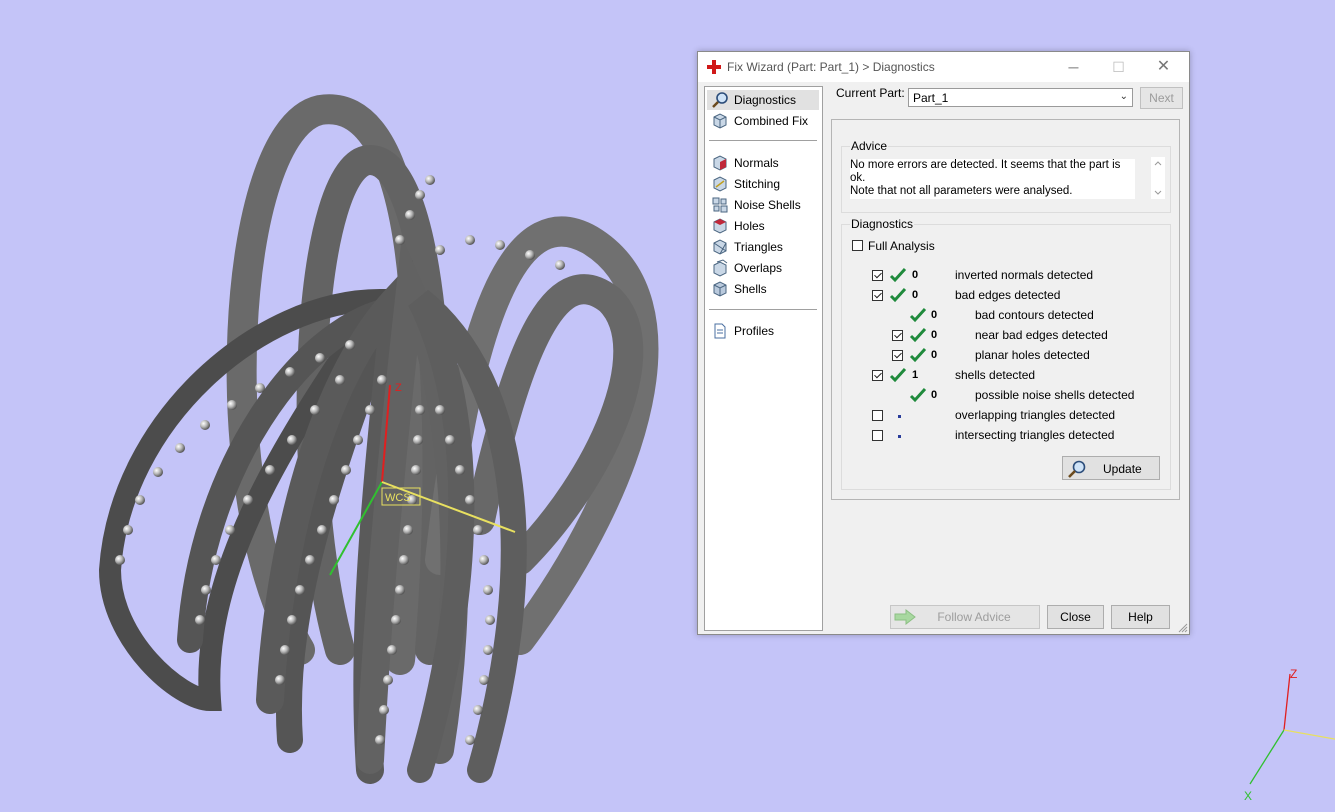  Describe the element at coordinates (1034, 315) in the screenshot. I see `row-label: bad contours detected` at that location.